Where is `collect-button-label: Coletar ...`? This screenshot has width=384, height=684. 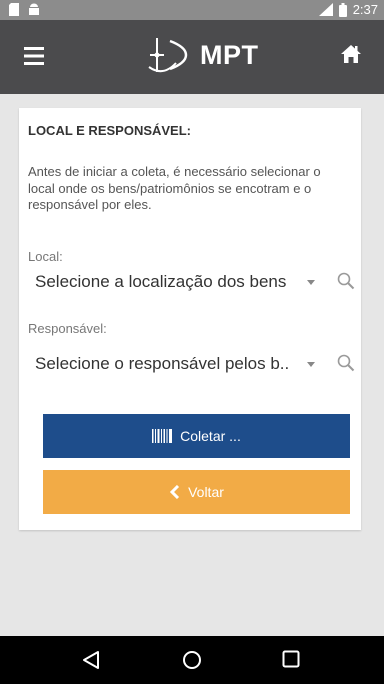 collect-button-label: Coletar ... is located at coordinates (210, 436).